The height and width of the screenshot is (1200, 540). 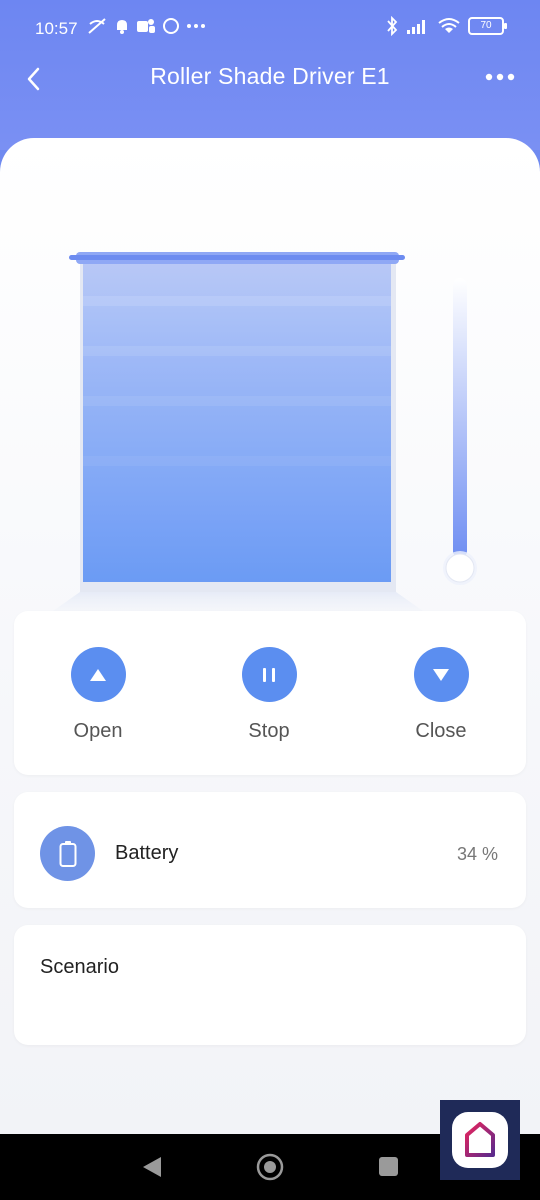 I want to click on system-icons: 70, so click(x=446, y=26).